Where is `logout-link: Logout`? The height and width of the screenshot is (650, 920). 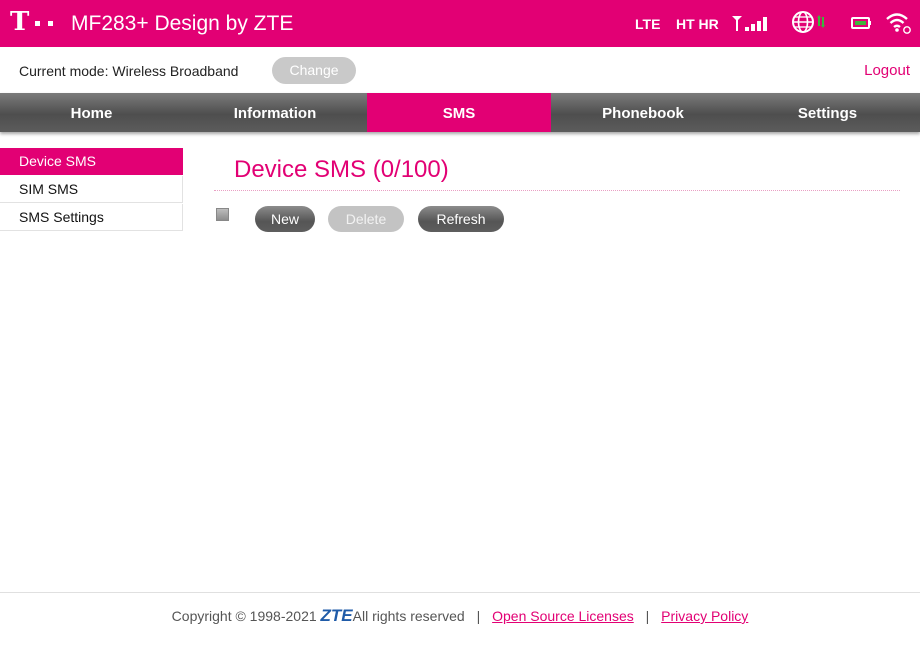
logout-link: Logout is located at coordinates (887, 71).